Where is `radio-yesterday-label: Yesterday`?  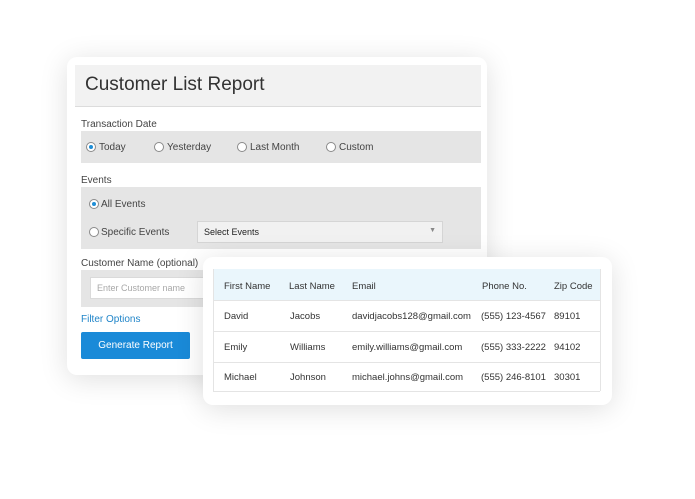 radio-yesterday-label: Yesterday is located at coordinates (189, 147).